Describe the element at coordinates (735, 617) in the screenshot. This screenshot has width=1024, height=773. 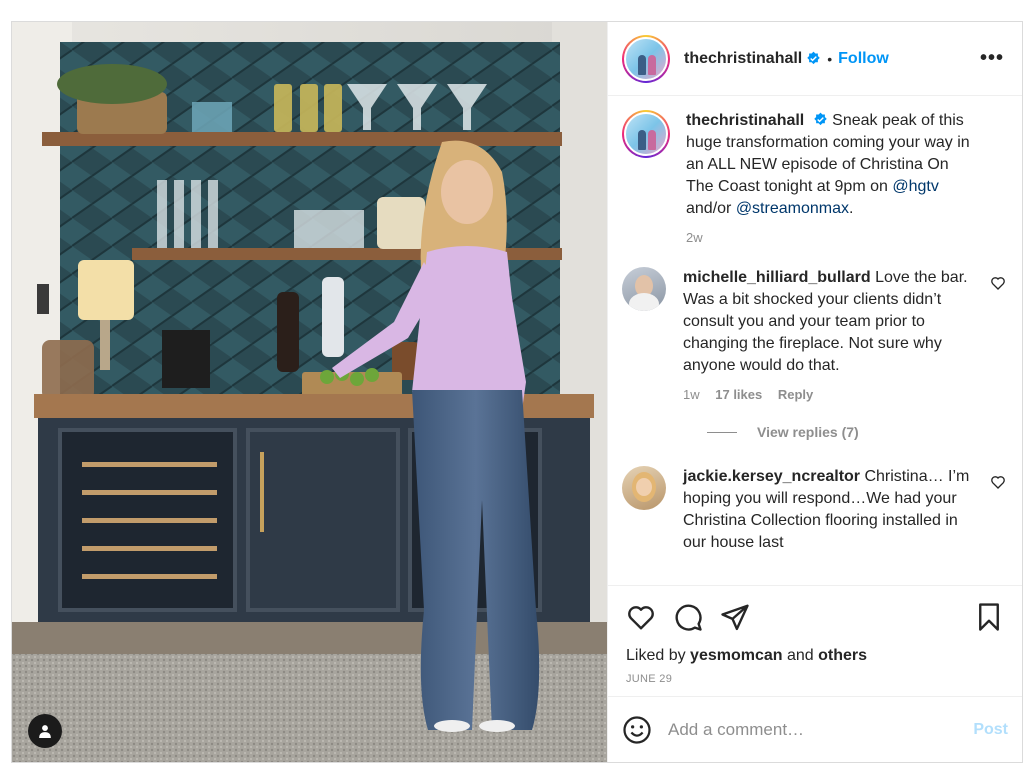
I see `share-icon` at that location.